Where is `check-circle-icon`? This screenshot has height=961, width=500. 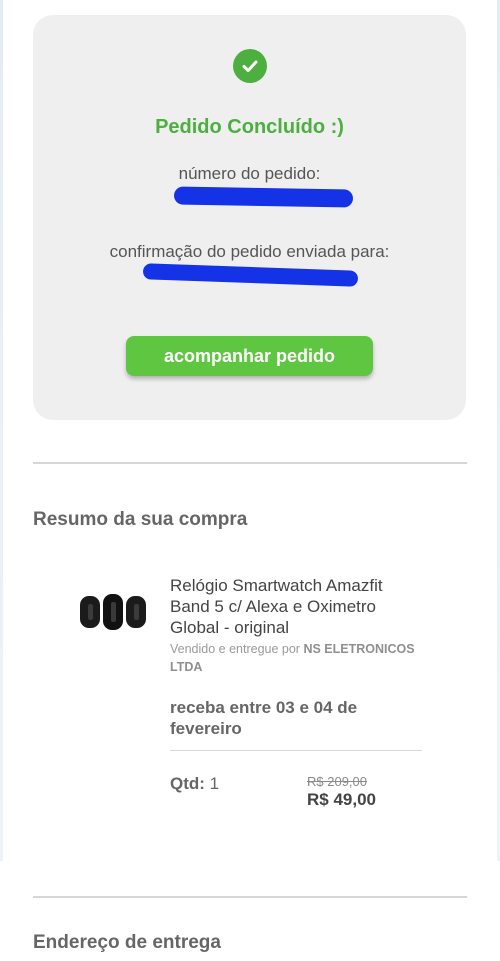
check-circle-icon is located at coordinates (250, 66).